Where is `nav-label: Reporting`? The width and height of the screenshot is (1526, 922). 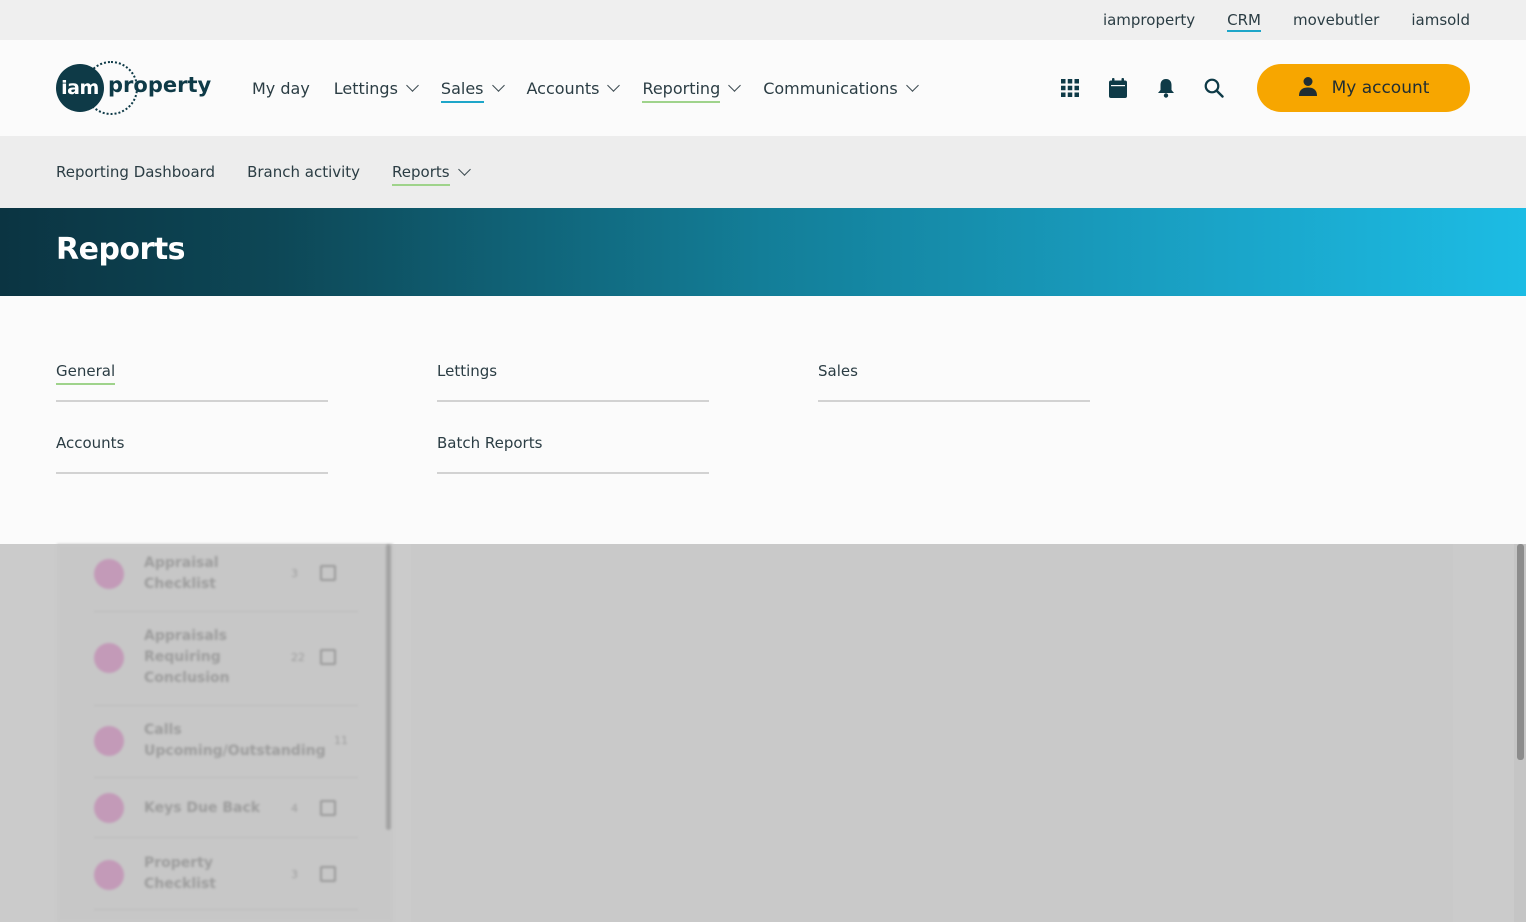
nav-label: Reporting is located at coordinates (681, 90).